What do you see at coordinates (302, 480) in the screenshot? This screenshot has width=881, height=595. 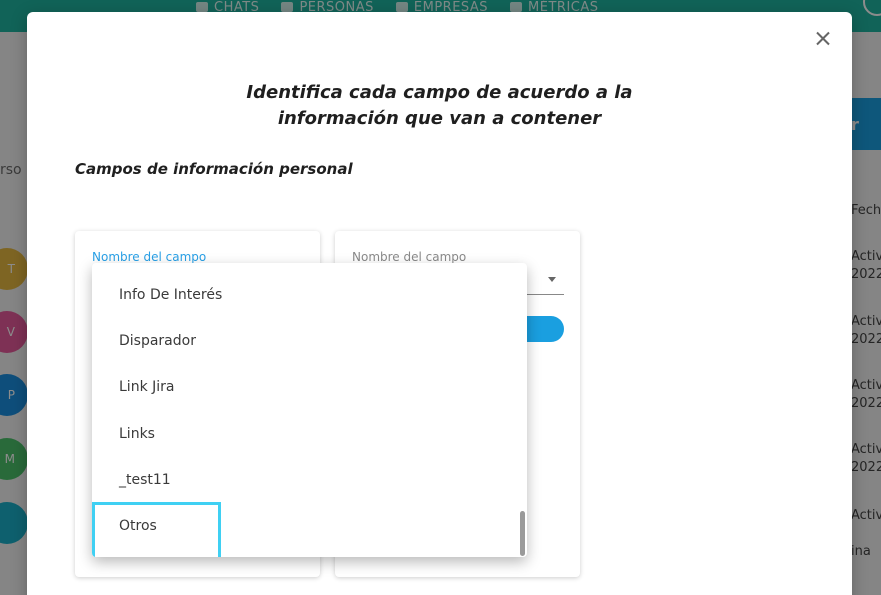 I see `dropdown-option: _test11` at bounding box center [302, 480].